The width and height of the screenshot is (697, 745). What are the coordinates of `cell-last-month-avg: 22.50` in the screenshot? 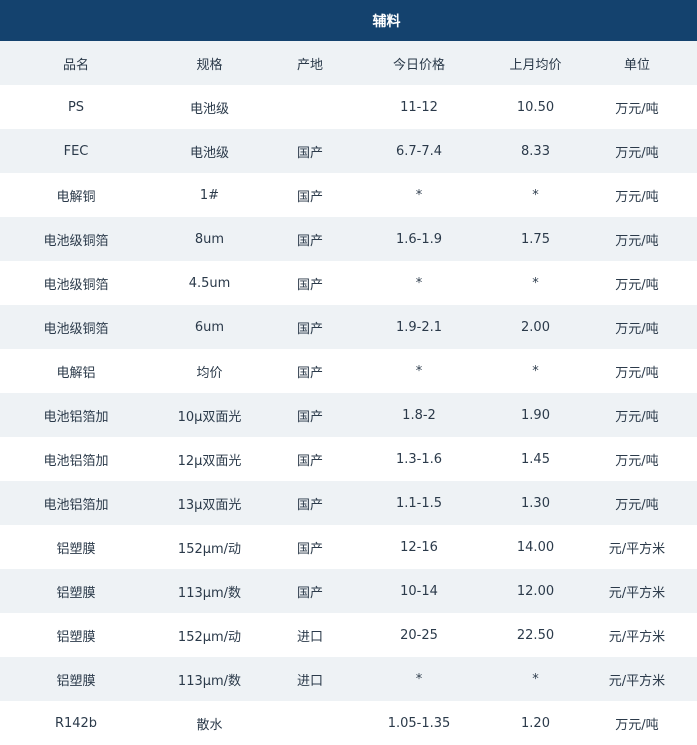 It's located at (535, 635).